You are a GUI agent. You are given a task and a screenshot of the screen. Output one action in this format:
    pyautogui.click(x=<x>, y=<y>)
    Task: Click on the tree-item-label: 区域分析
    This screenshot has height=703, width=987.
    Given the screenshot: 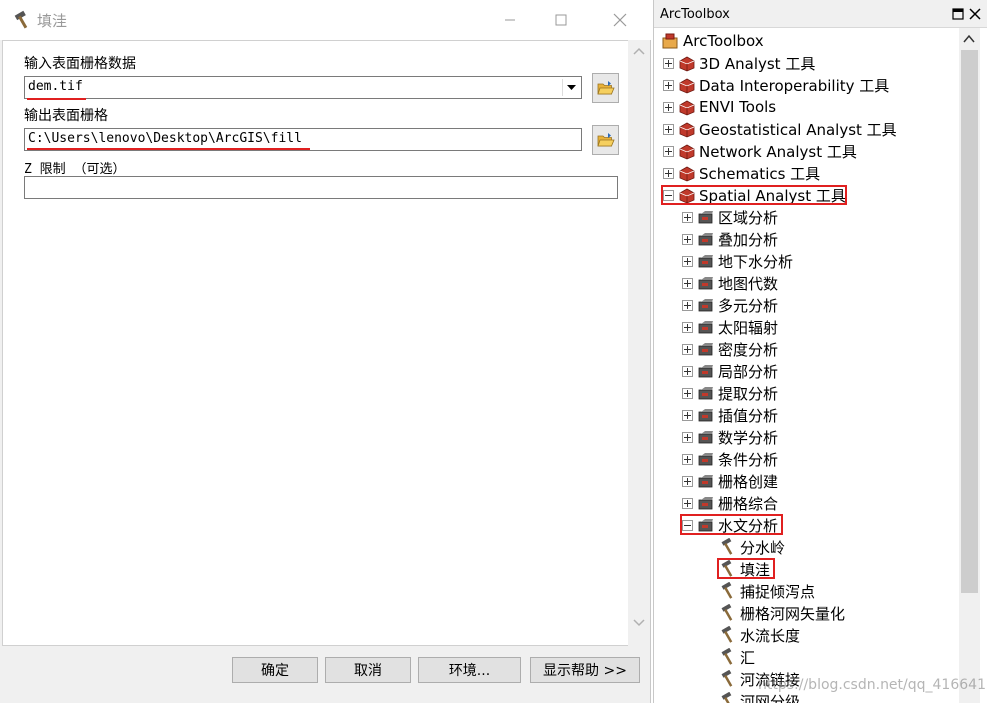 What is the action you would take?
    pyautogui.click(x=748, y=217)
    